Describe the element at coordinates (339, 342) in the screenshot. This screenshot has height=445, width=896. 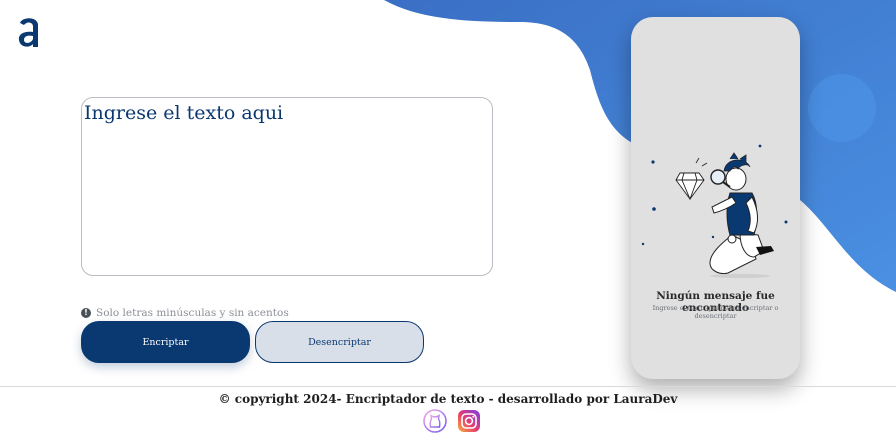
I see `decrypt-button: Desencriptar` at that location.